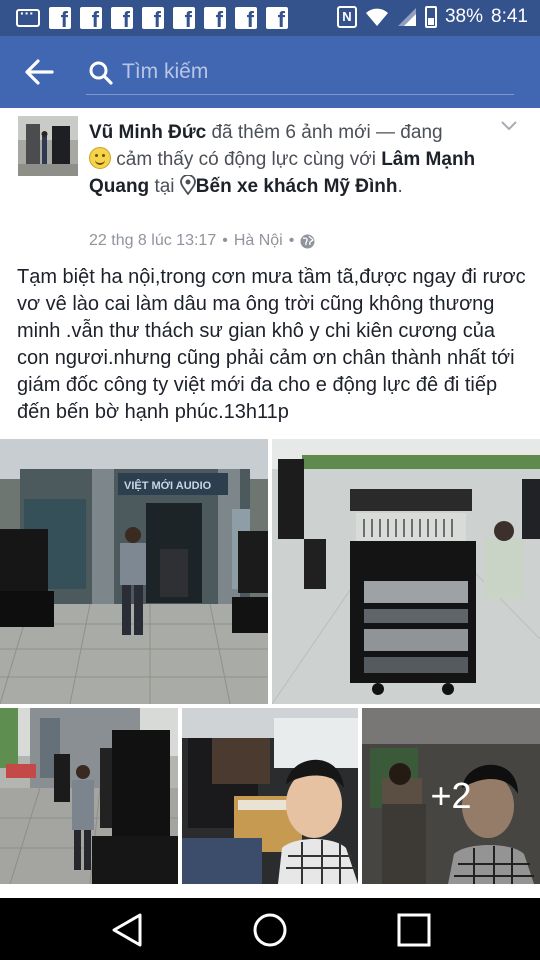 Image resolution: width=540 pixels, height=960 pixels. What do you see at coordinates (400, 186) in the screenshot?
I see `period: .` at bounding box center [400, 186].